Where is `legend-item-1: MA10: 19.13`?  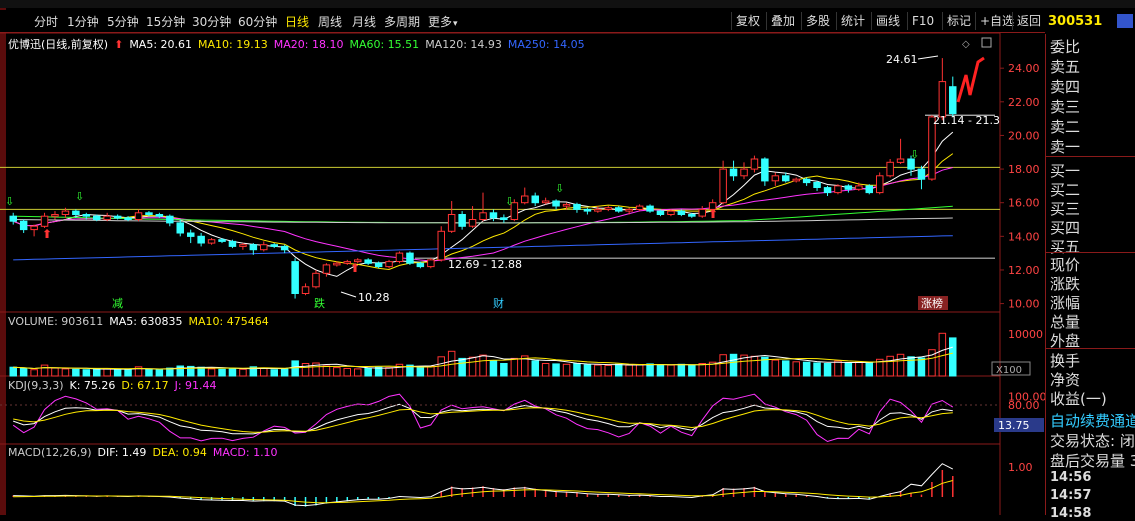 legend-item-1: MA10: 19.13 is located at coordinates (233, 44).